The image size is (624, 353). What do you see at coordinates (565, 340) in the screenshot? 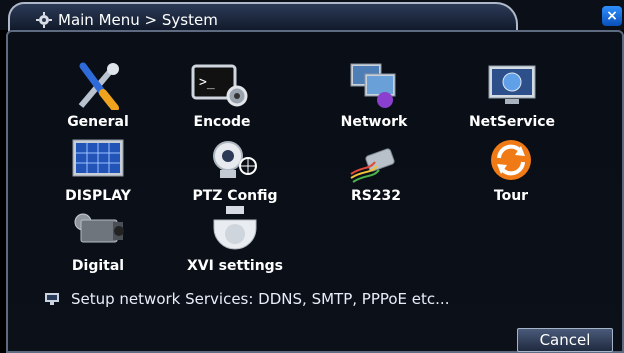
I see `cancel-button: Cancel` at bounding box center [565, 340].